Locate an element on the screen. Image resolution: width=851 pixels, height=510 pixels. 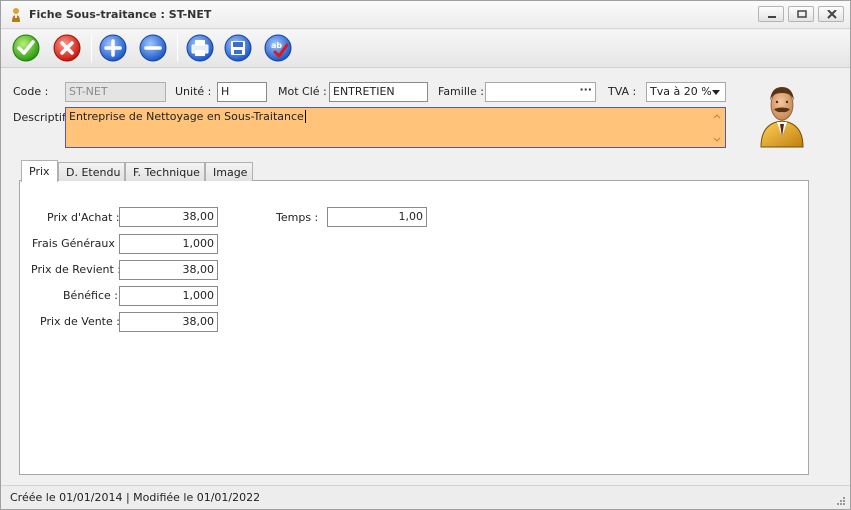
chevron-down-icon is located at coordinates (716, 92).